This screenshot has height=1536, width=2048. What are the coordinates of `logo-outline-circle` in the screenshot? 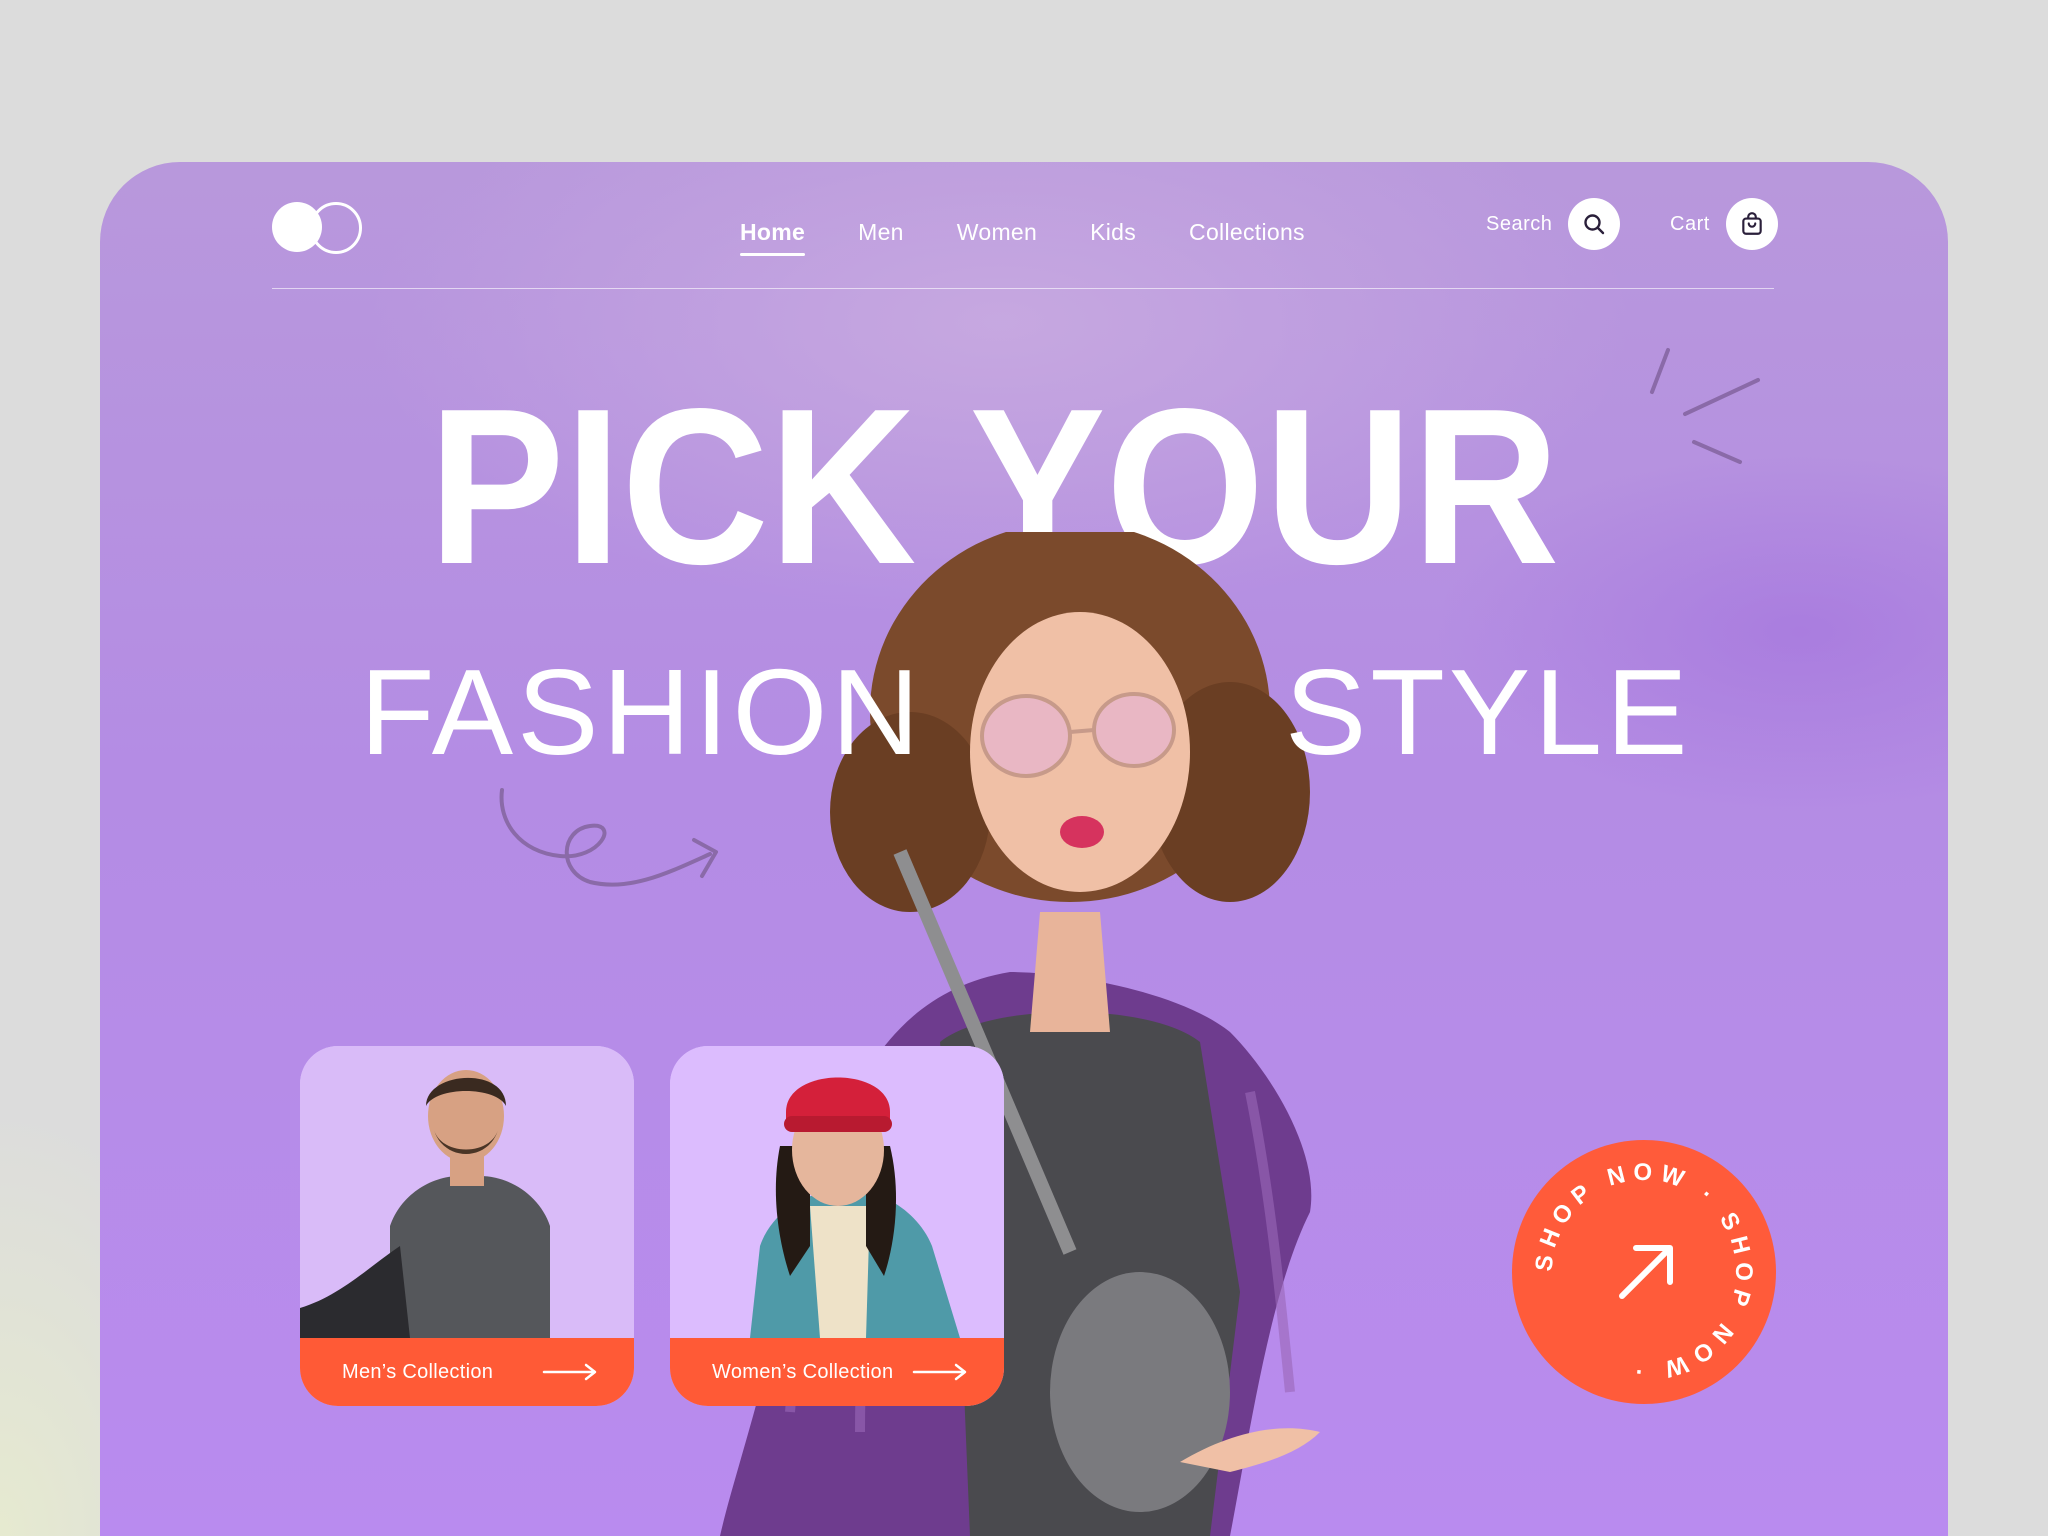 It's located at (336, 228).